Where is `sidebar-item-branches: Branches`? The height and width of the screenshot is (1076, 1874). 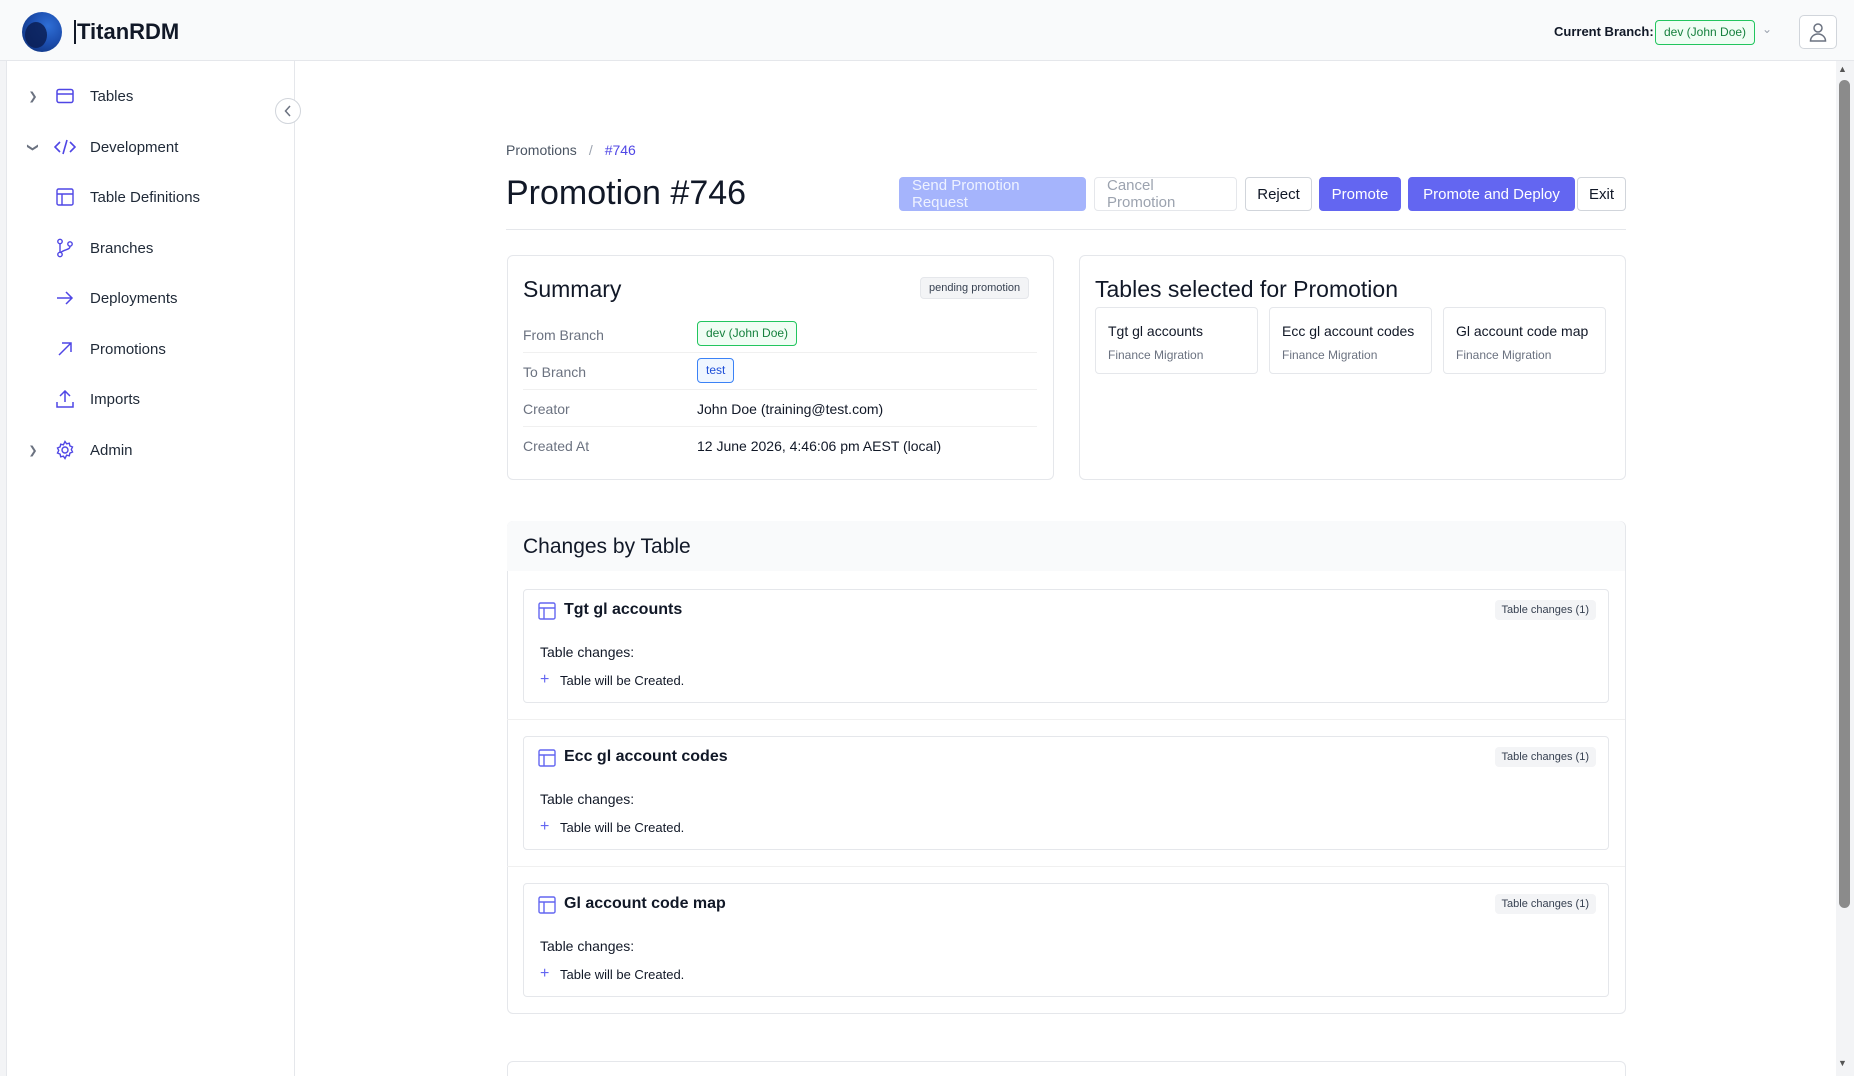 sidebar-item-branches: Branches is located at coordinates (103, 248).